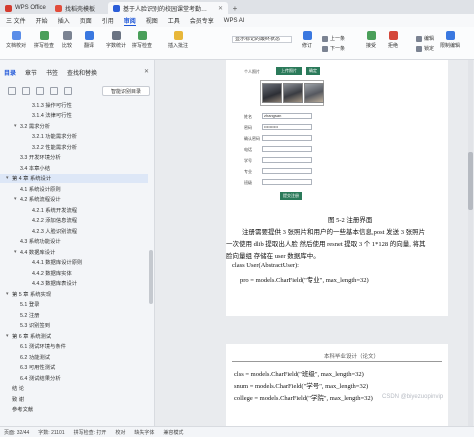 This screenshot has width=474, height=437. I want to click on toc-item-label: 参考文献, so click(23, 410).